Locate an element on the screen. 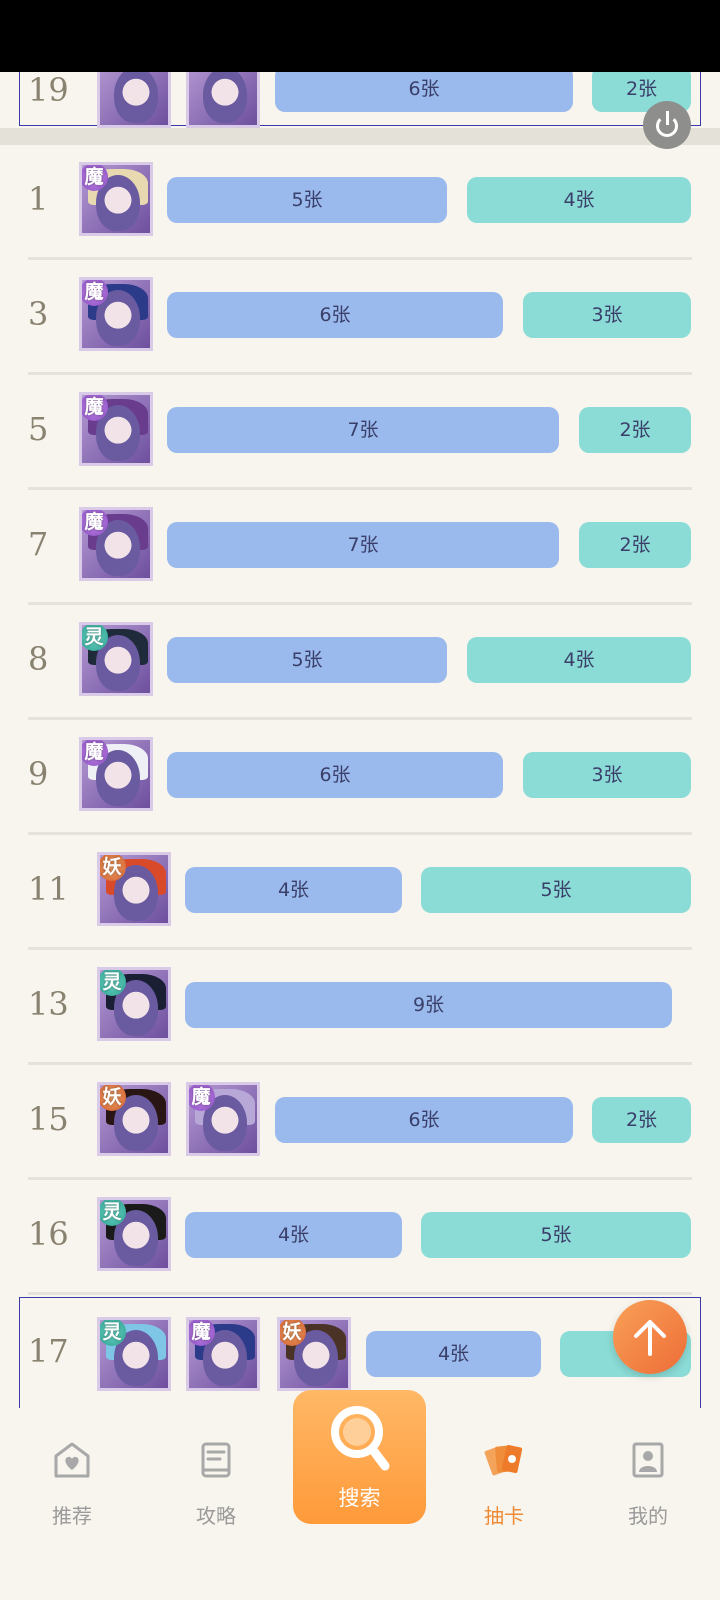 The height and width of the screenshot is (1600, 720). row-number: 16 is located at coordinates (48, 1234).